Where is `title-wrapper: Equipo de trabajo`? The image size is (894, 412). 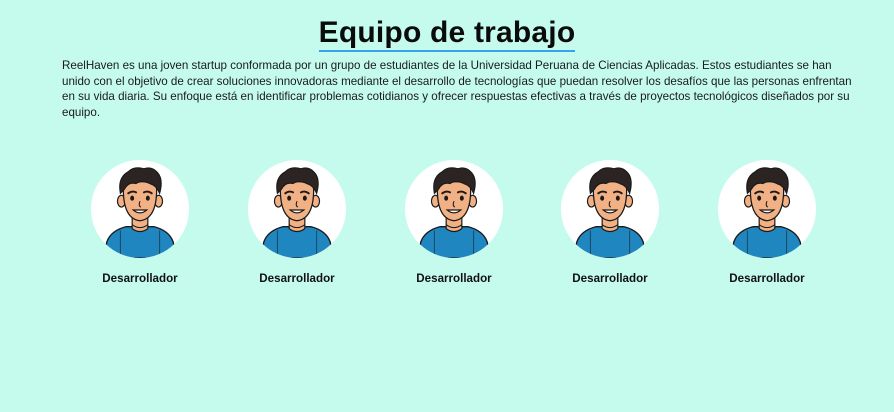
title-wrapper: Equipo de trabajo is located at coordinates (447, 34).